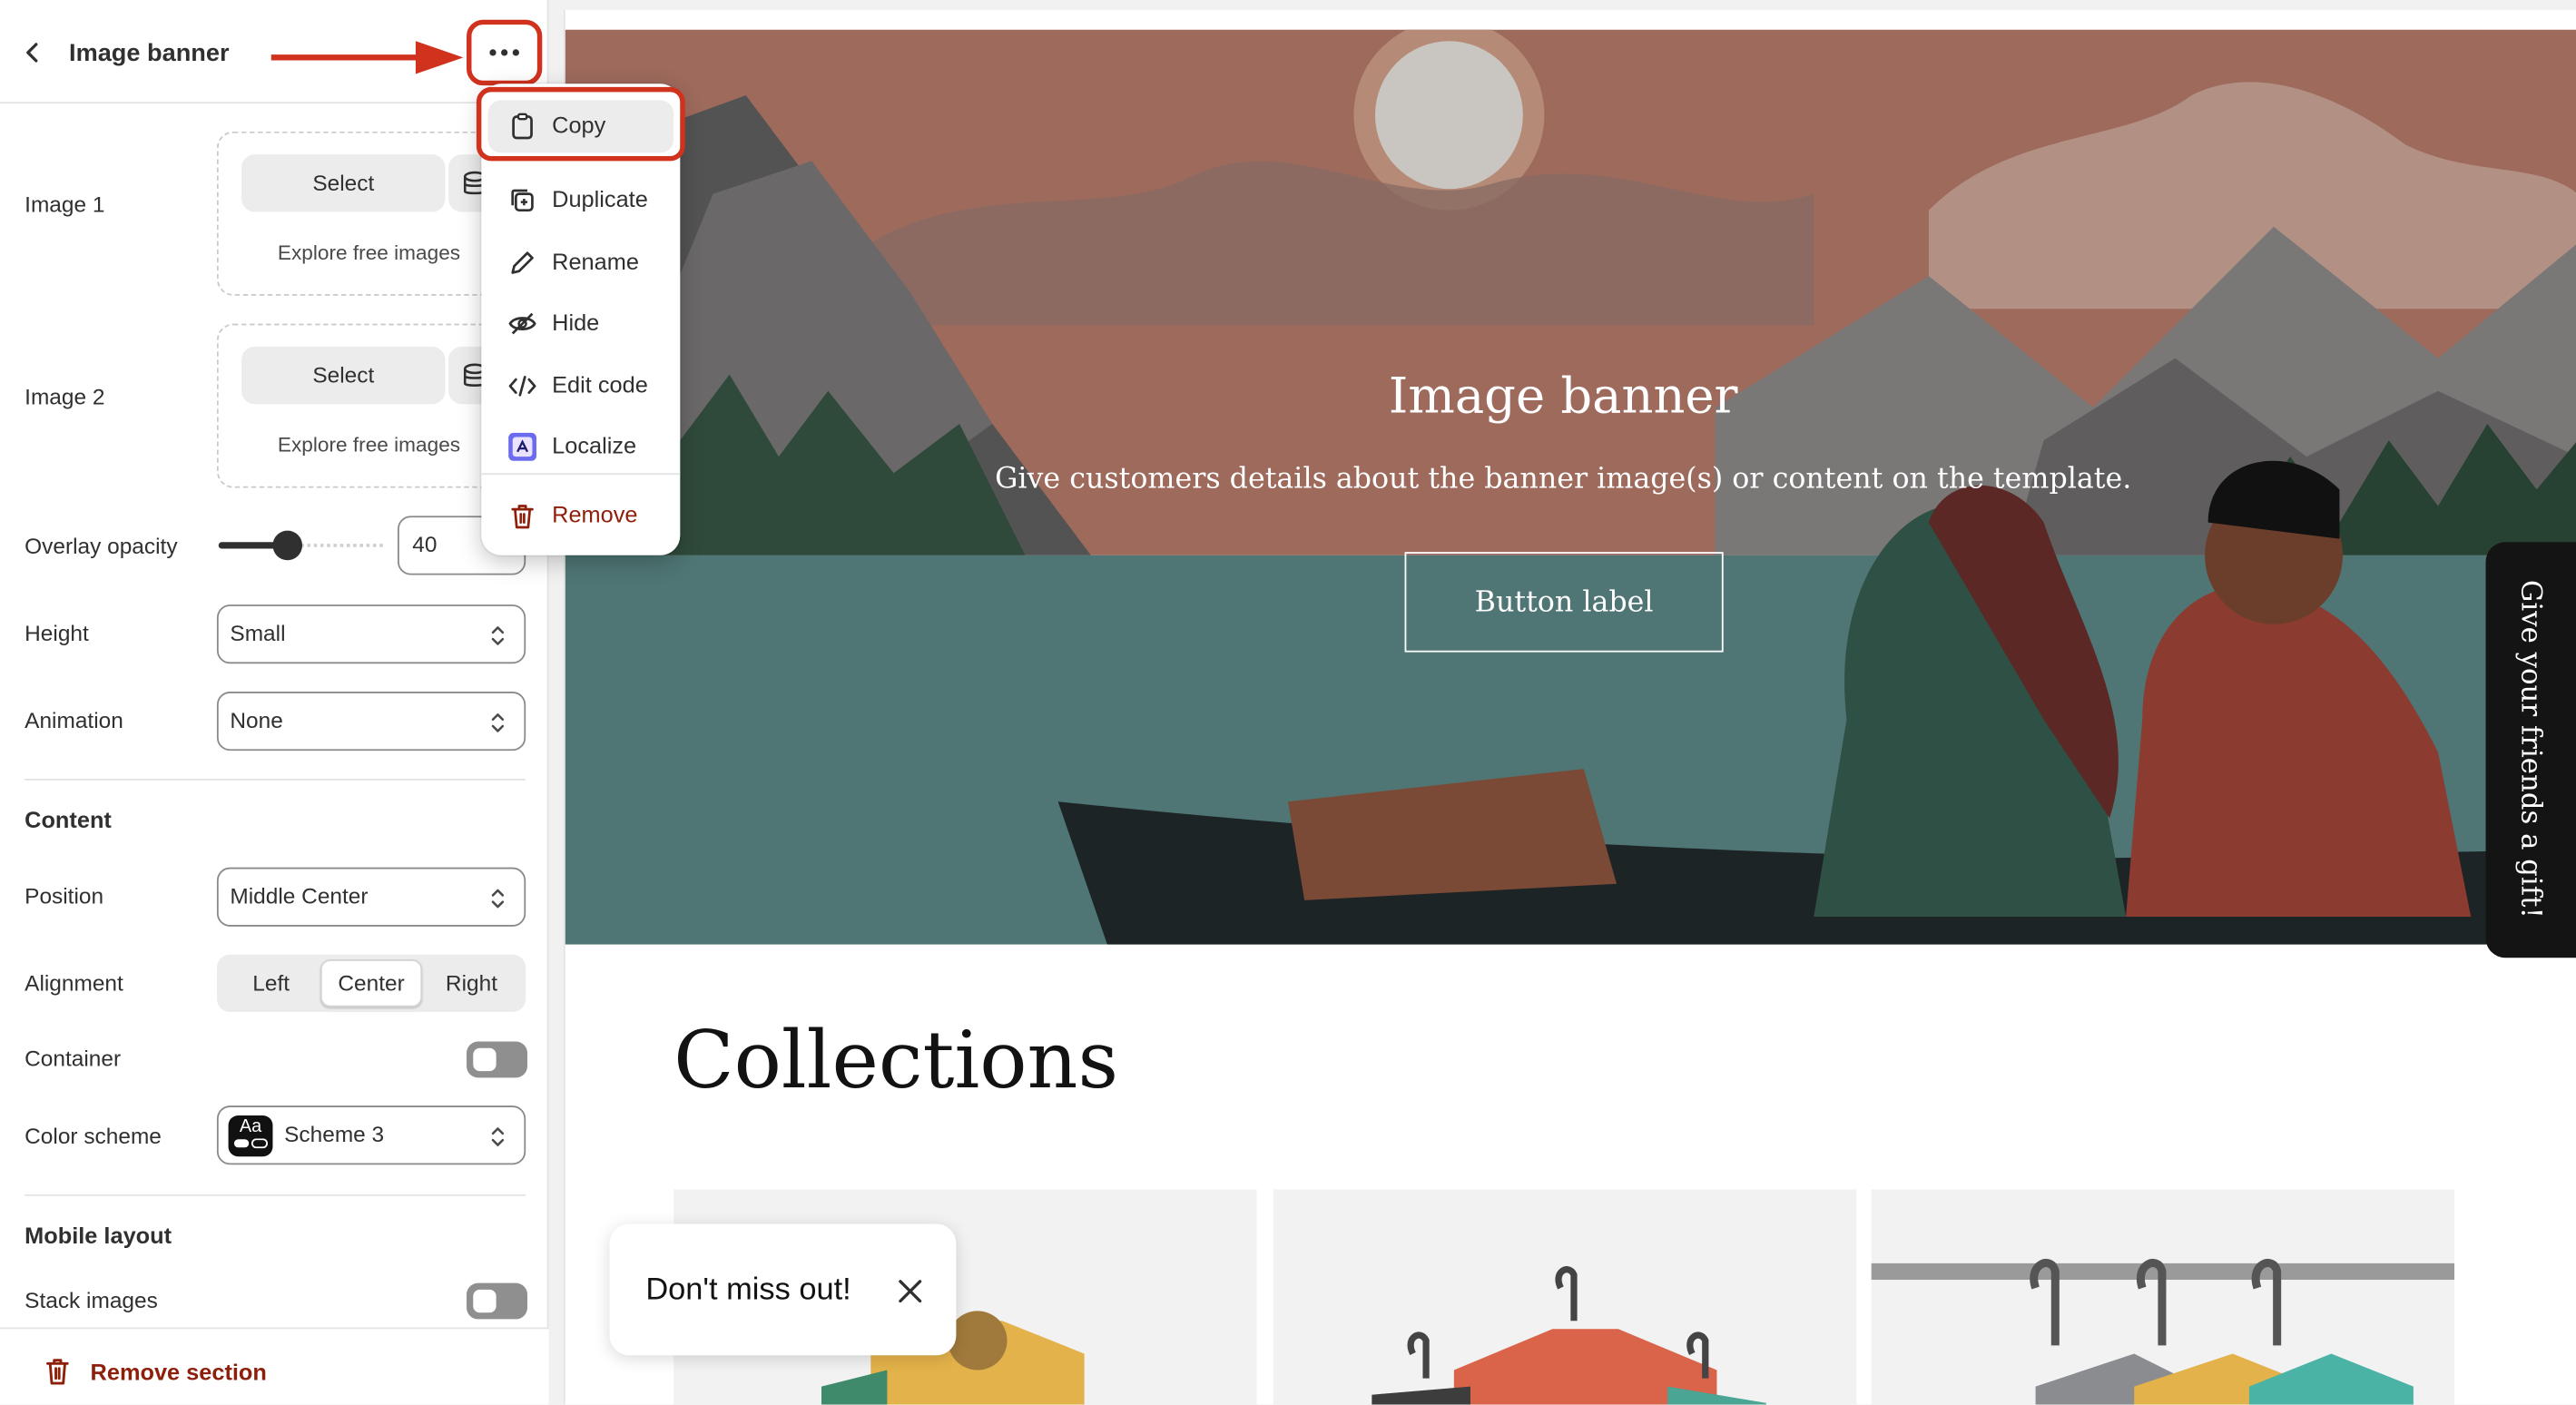 This screenshot has height=1405, width=2576. Describe the element at coordinates (287, 545) in the screenshot. I see `slider-thumb` at that location.